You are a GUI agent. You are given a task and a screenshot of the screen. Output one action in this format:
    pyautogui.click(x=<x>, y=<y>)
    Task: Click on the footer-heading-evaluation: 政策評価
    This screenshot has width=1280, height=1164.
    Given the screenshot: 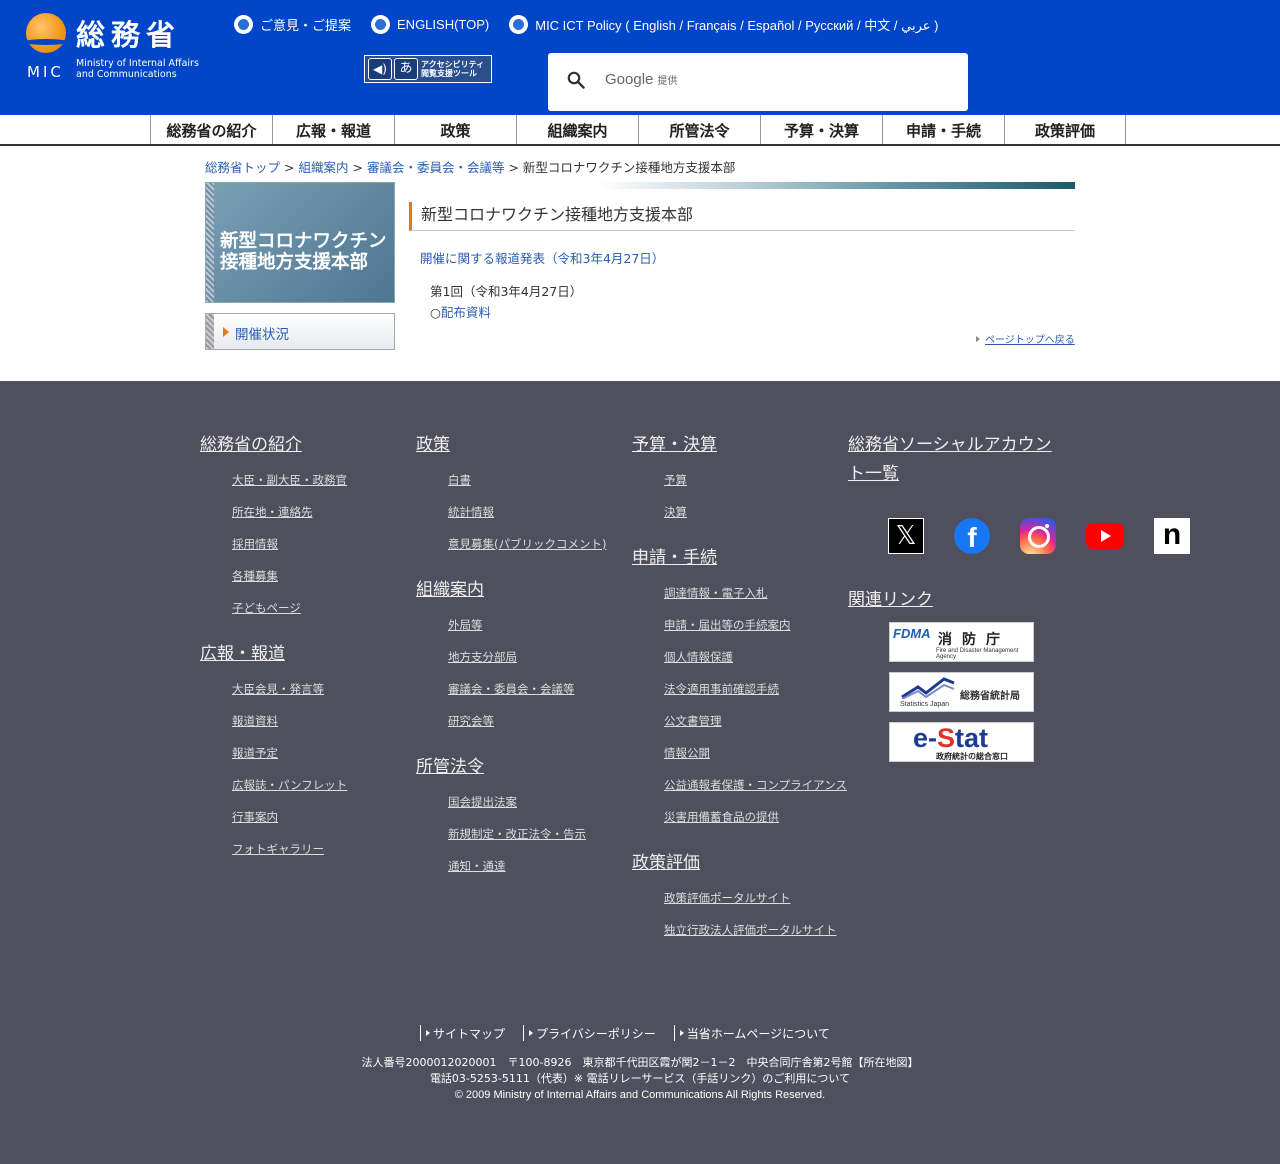 What is the action you would take?
    pyautogui.click(x=740, y=863)
    